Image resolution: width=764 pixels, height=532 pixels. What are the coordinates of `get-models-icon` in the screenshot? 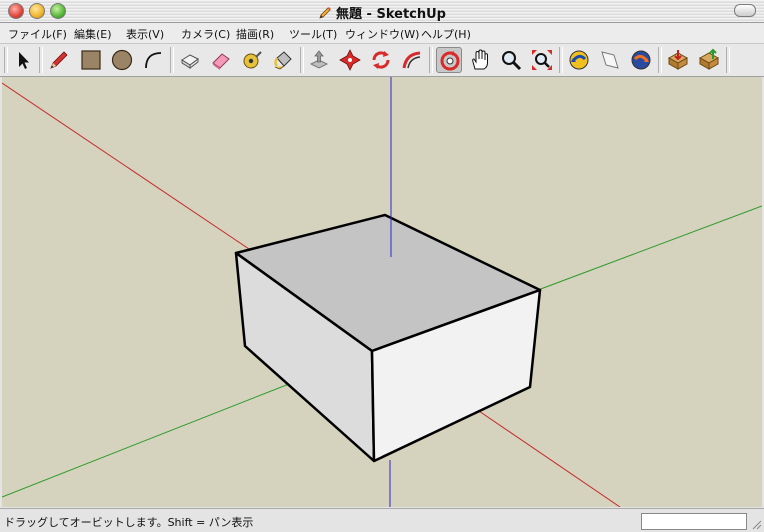 It's located at (678, 60).